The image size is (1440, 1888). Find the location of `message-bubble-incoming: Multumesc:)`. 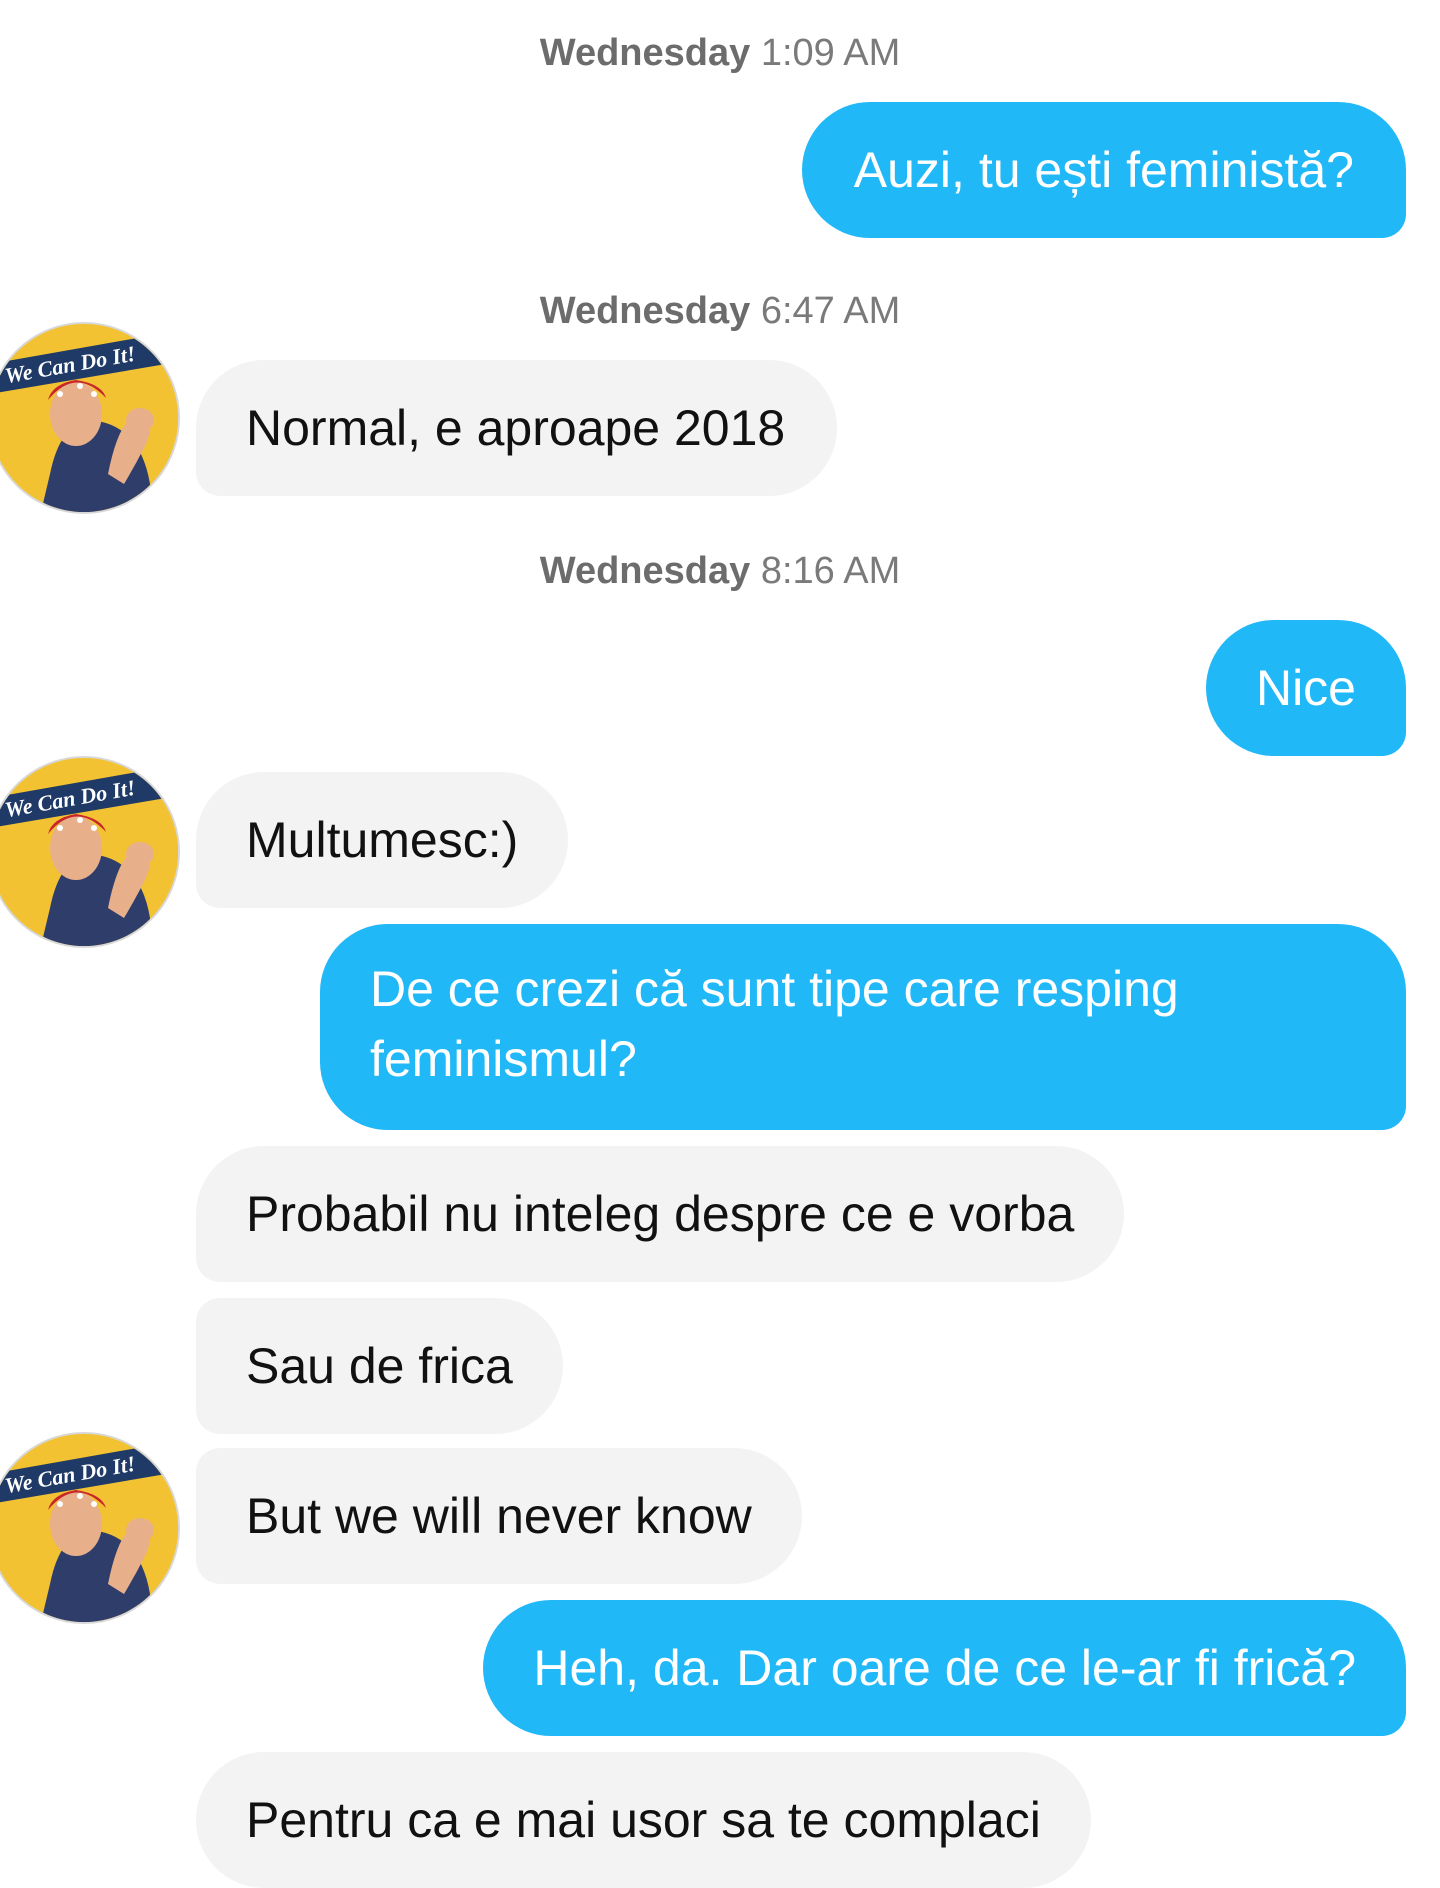

message-bubble-incoming: Multumesc:) is located at coordinates (382, 840).